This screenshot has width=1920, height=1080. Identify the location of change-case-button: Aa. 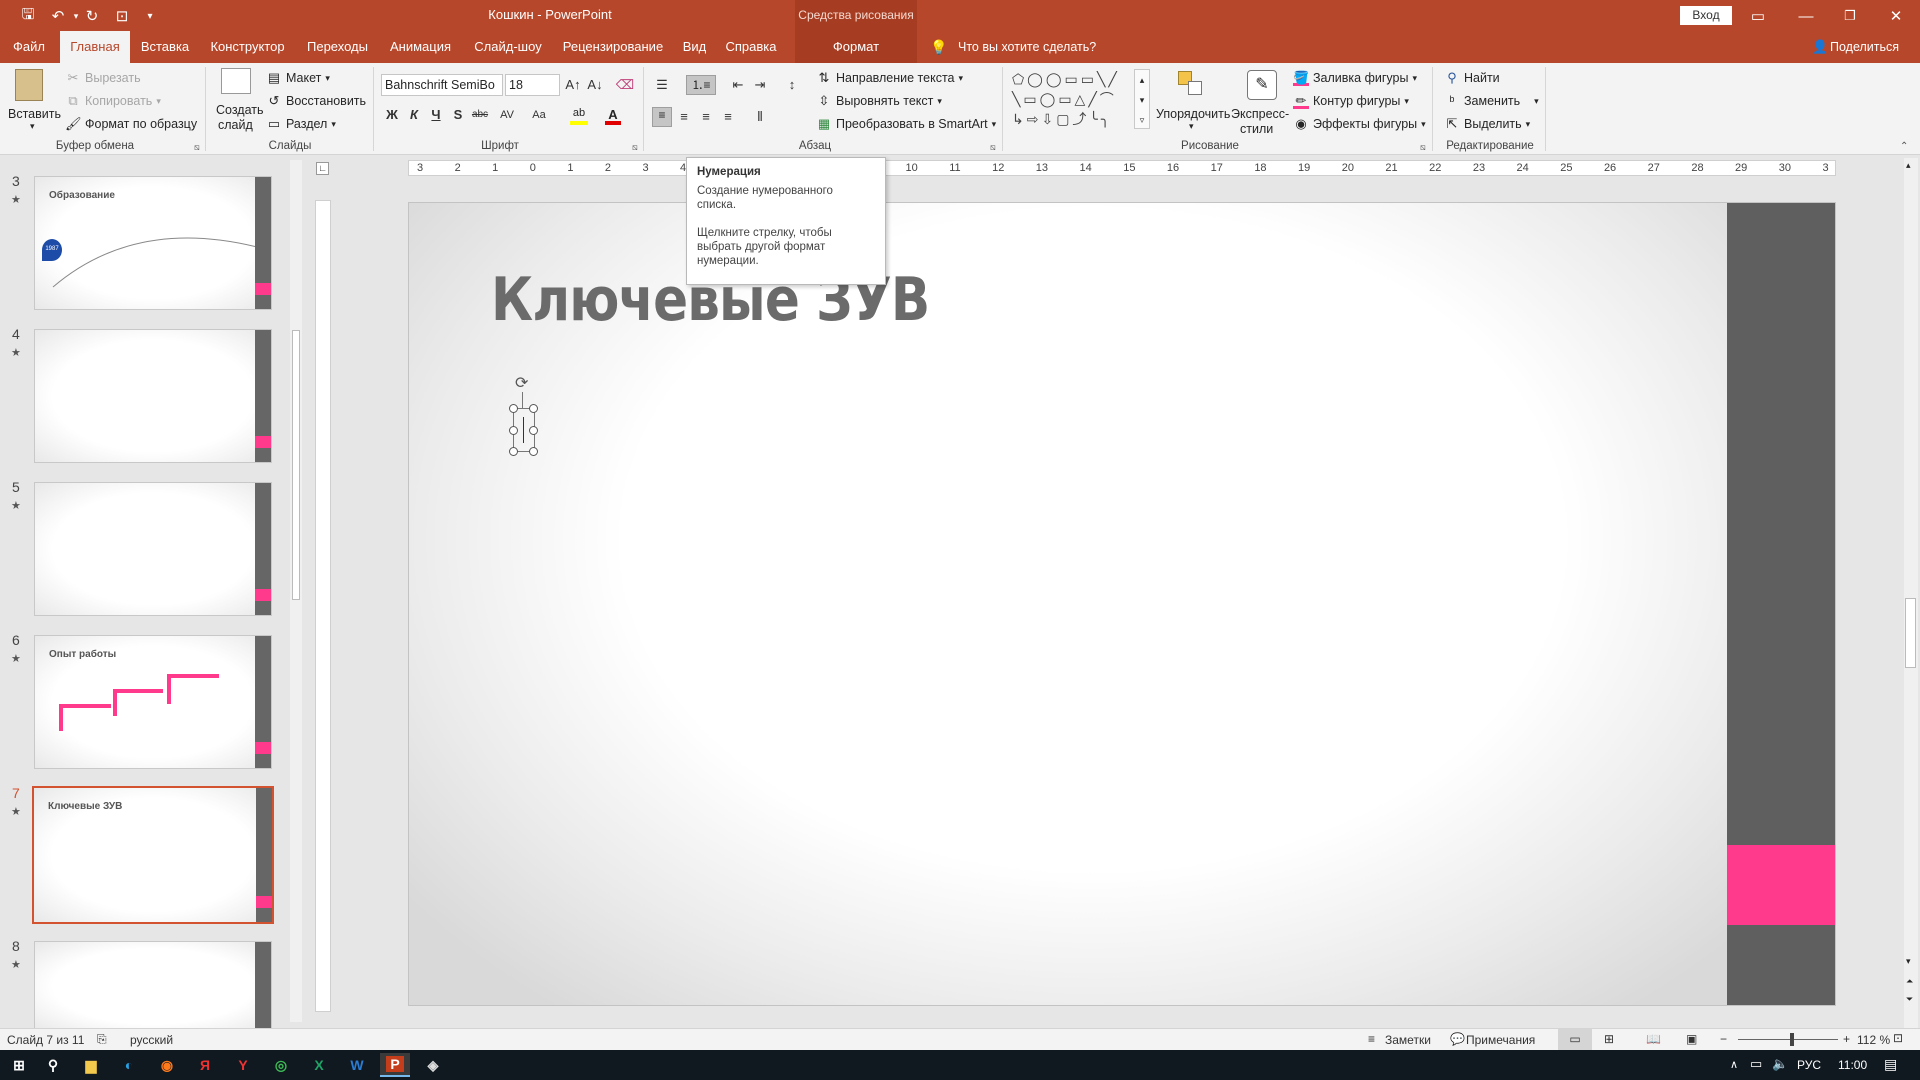
(539, 115).